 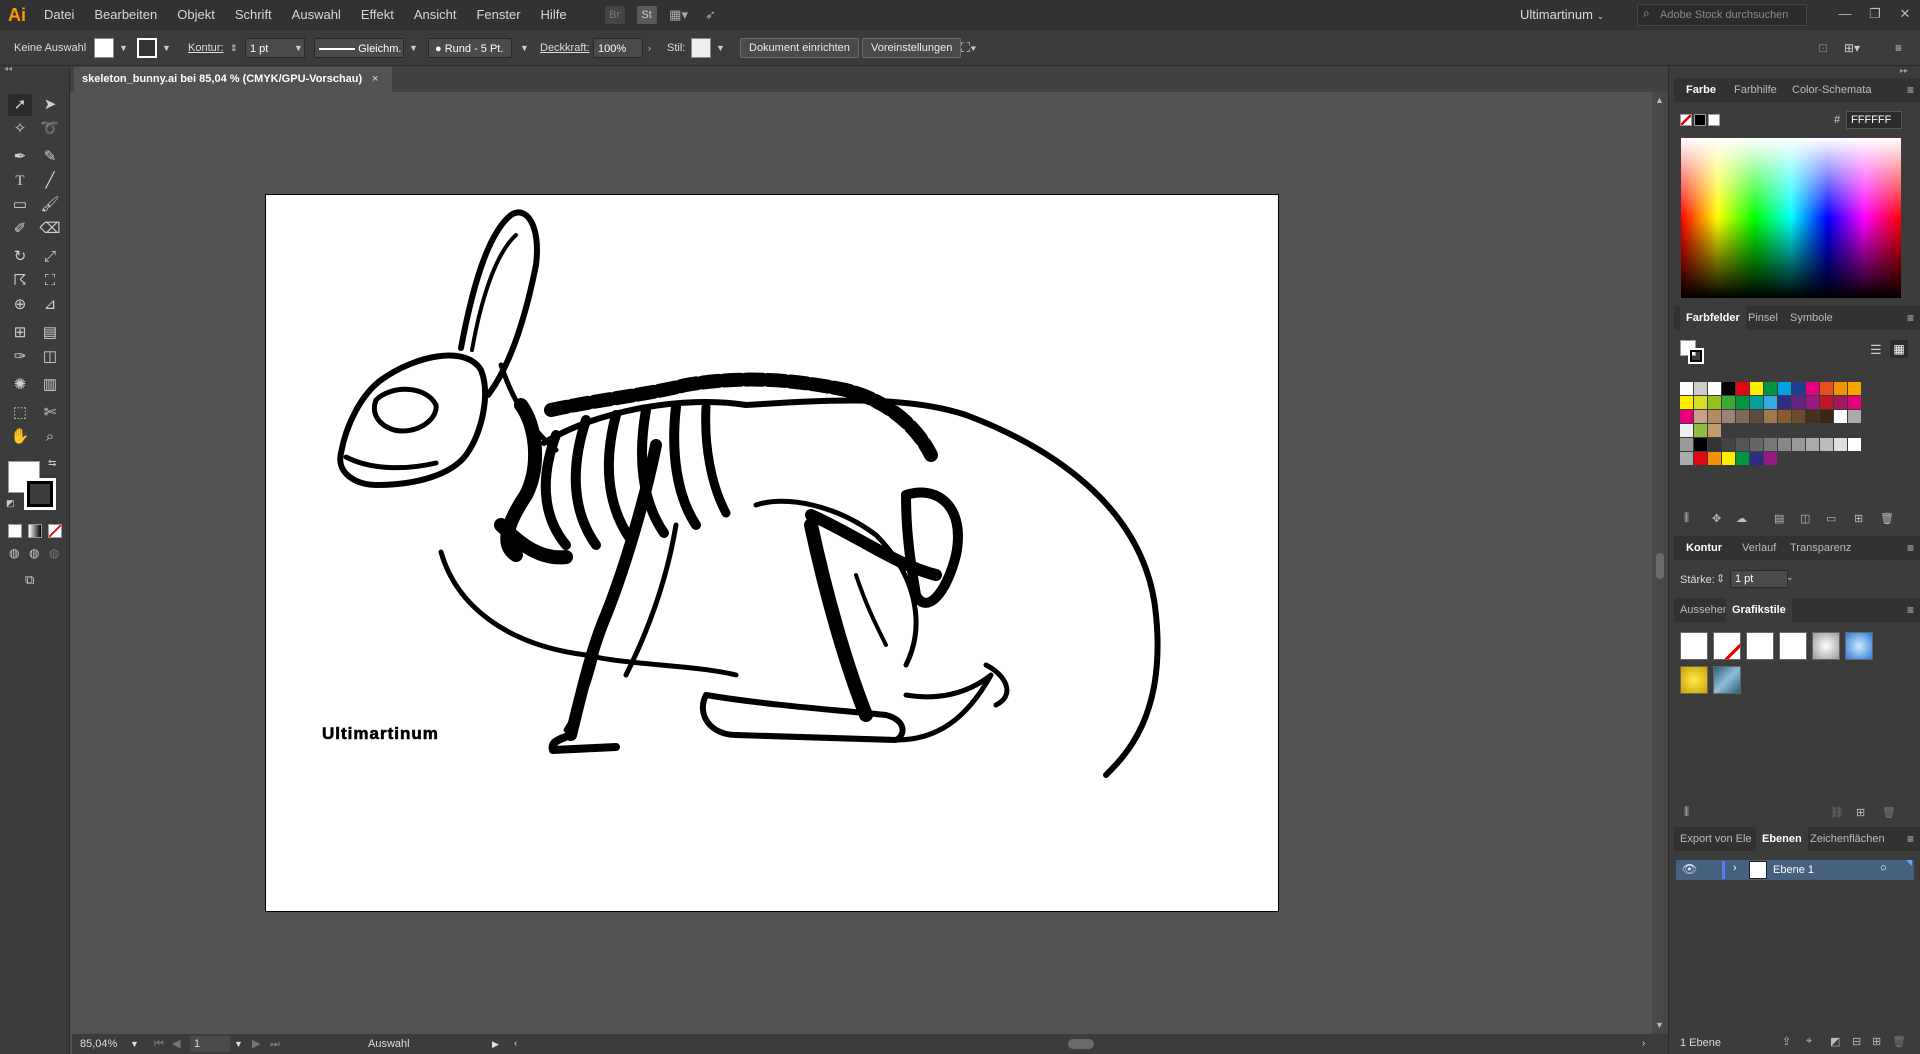 I want to click on direct-selection-tool-icon: ➤, so click(x=50, y=105).